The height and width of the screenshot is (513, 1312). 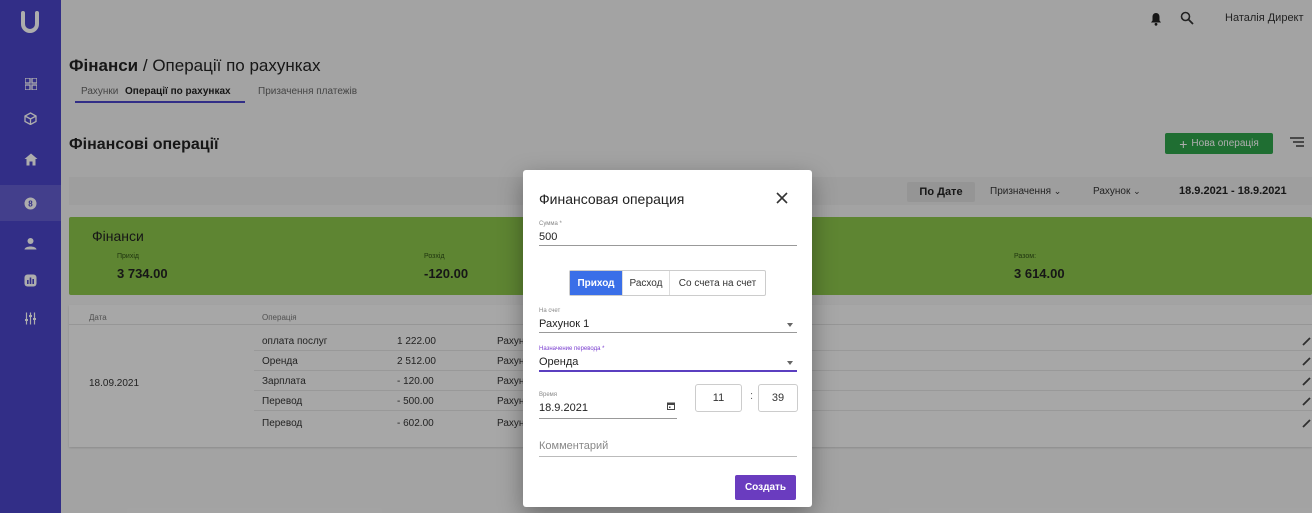 What do you see at coordinates (668, 456) in the screenshot?
I see `comment-underline` at bounding box center [668, 456].